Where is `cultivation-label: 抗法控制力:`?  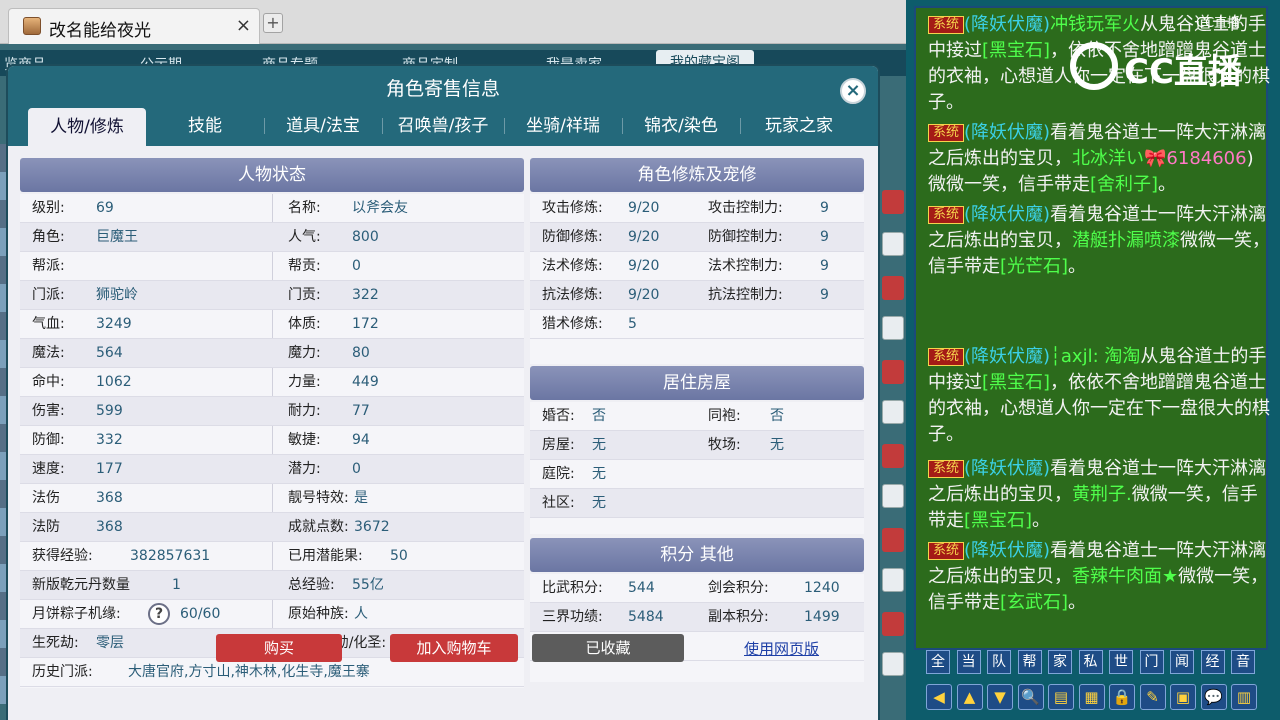
cultivation-label: 抗法控制力: is located at coordinates (745, 295).